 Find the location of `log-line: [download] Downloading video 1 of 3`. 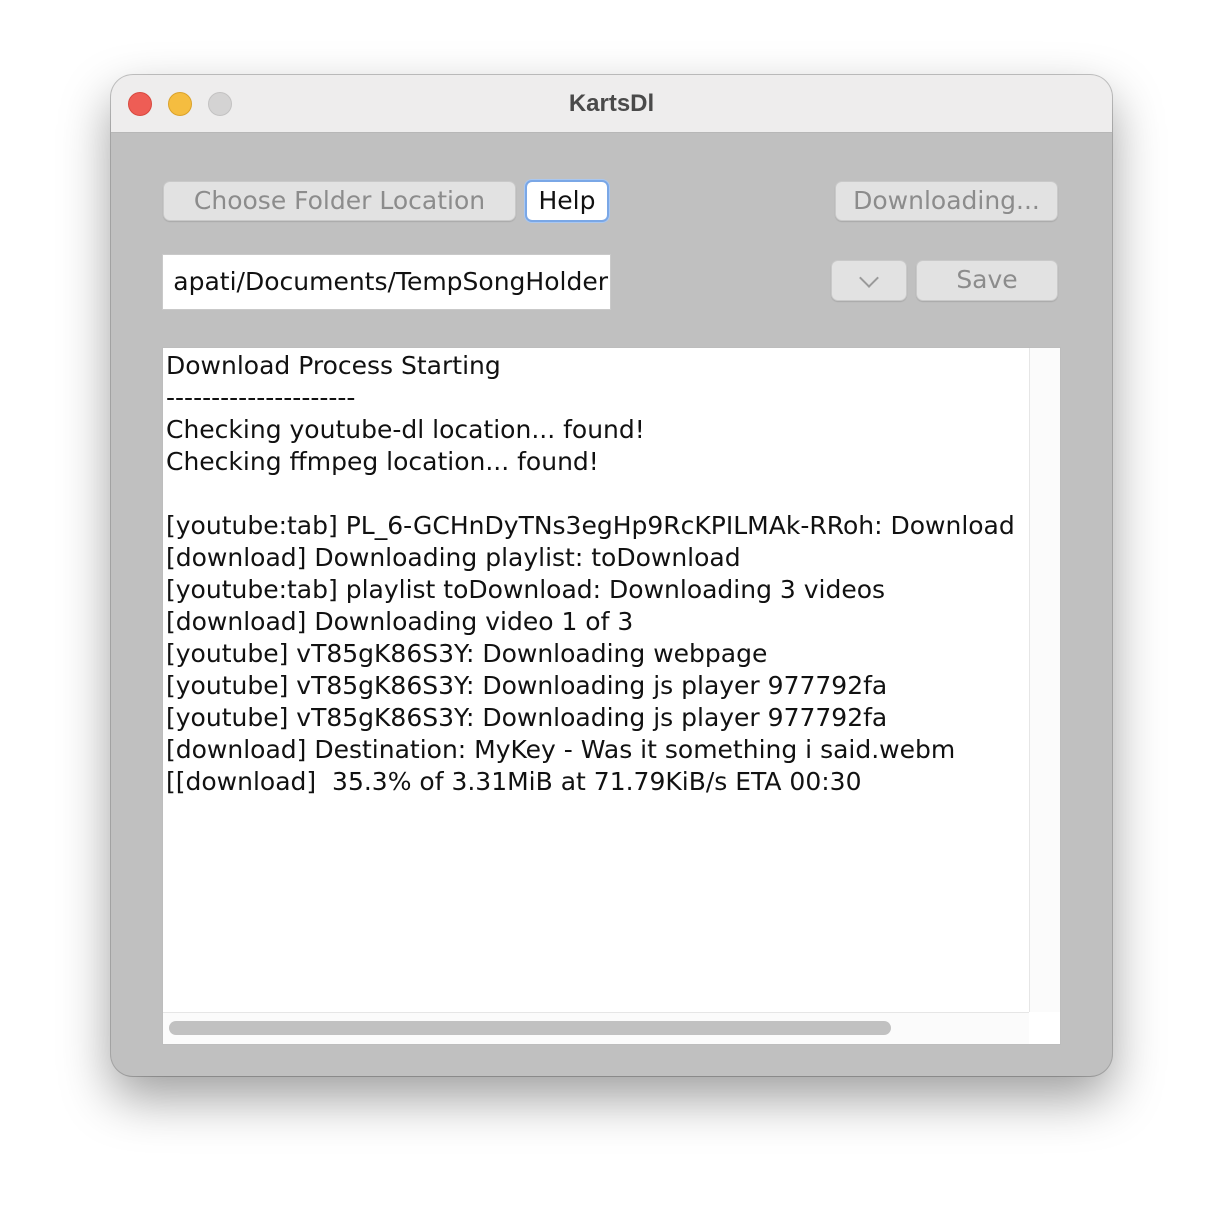

log-line: [download] Downloading video 1 of 3 is located at coordinates (400, 621).